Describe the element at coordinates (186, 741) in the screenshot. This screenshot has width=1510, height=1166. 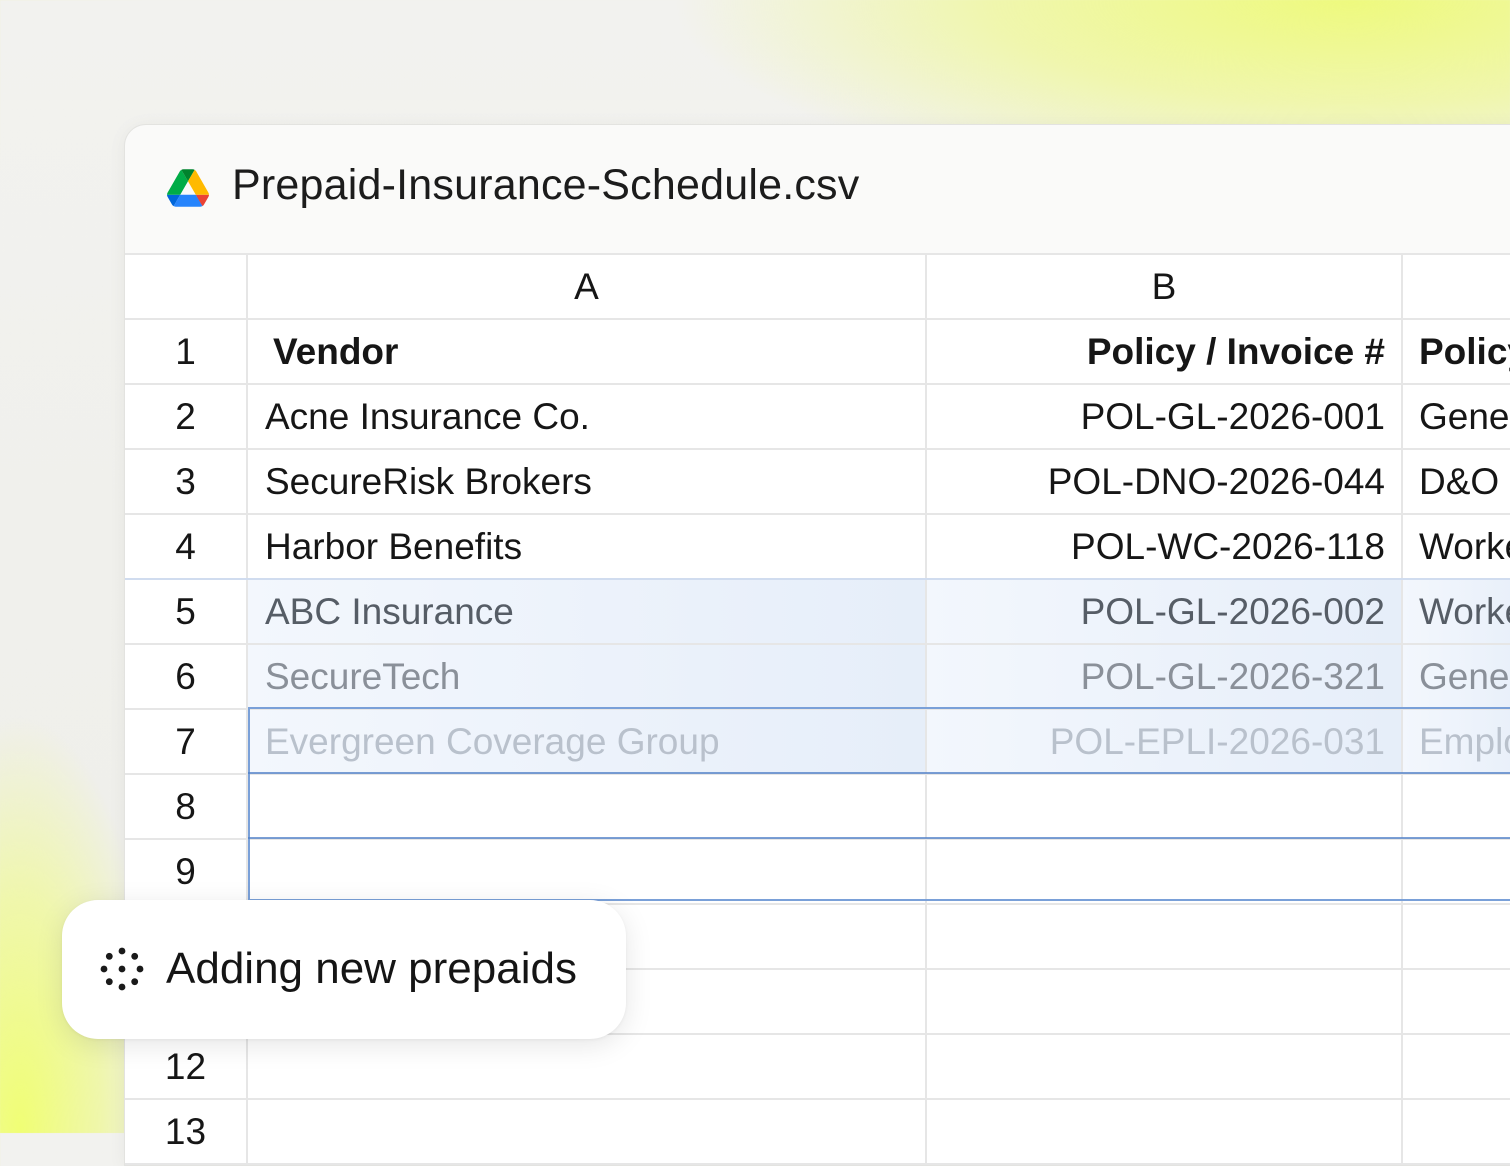
I see `row-header: 7` at that location.